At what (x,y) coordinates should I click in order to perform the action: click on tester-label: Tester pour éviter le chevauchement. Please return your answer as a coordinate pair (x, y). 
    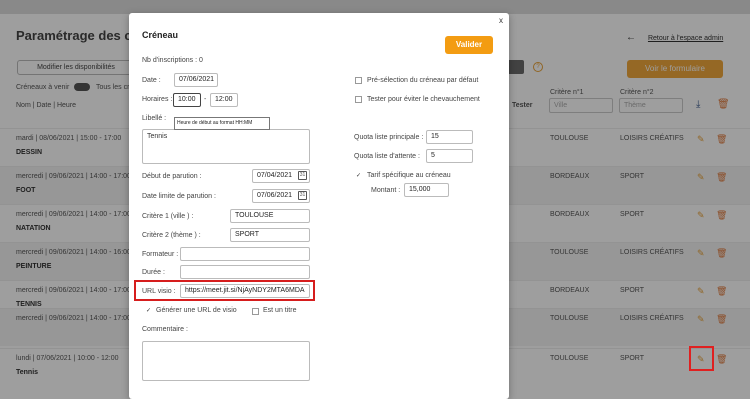
    Looking at the image, I should click on (423, 99).